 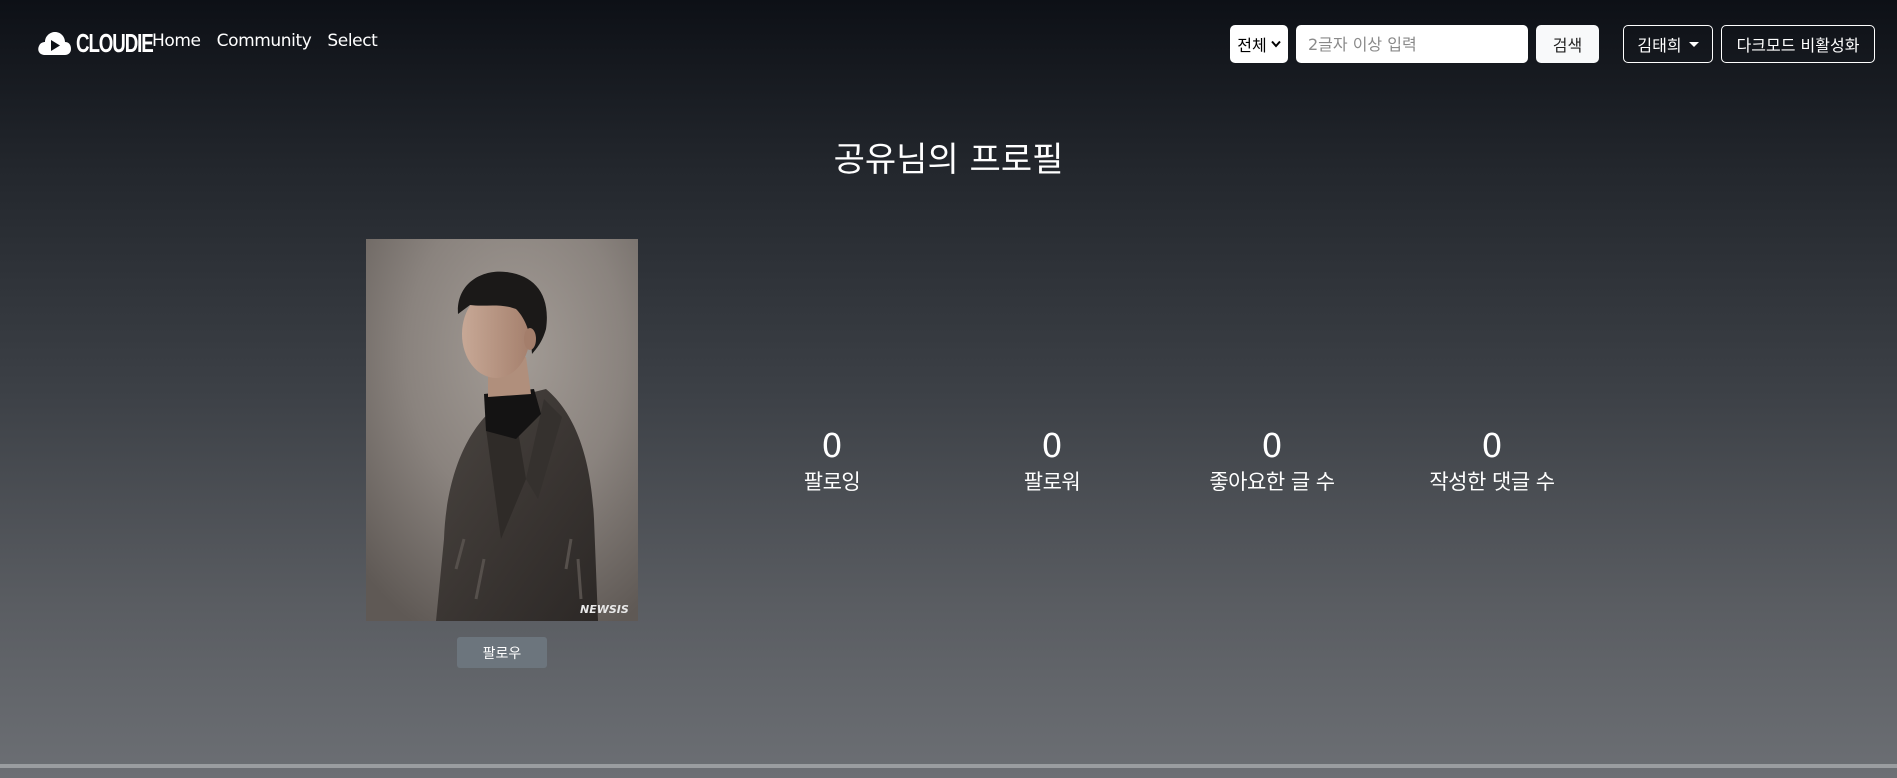 I want to click on stat-following: 0 팔로잉, so click(x=832, y=462).